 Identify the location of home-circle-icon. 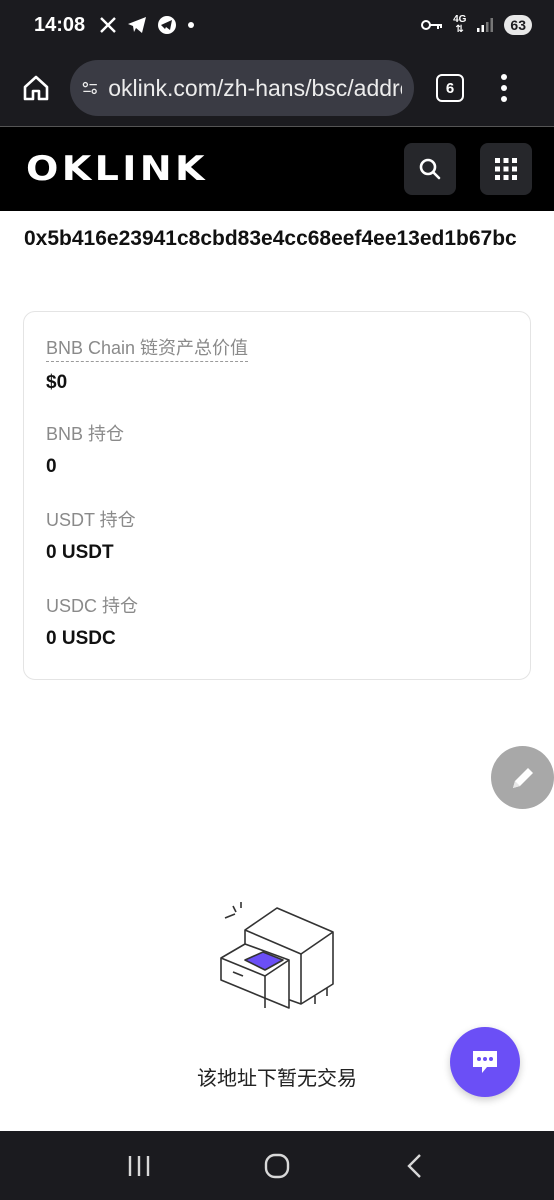
(277, 1165).